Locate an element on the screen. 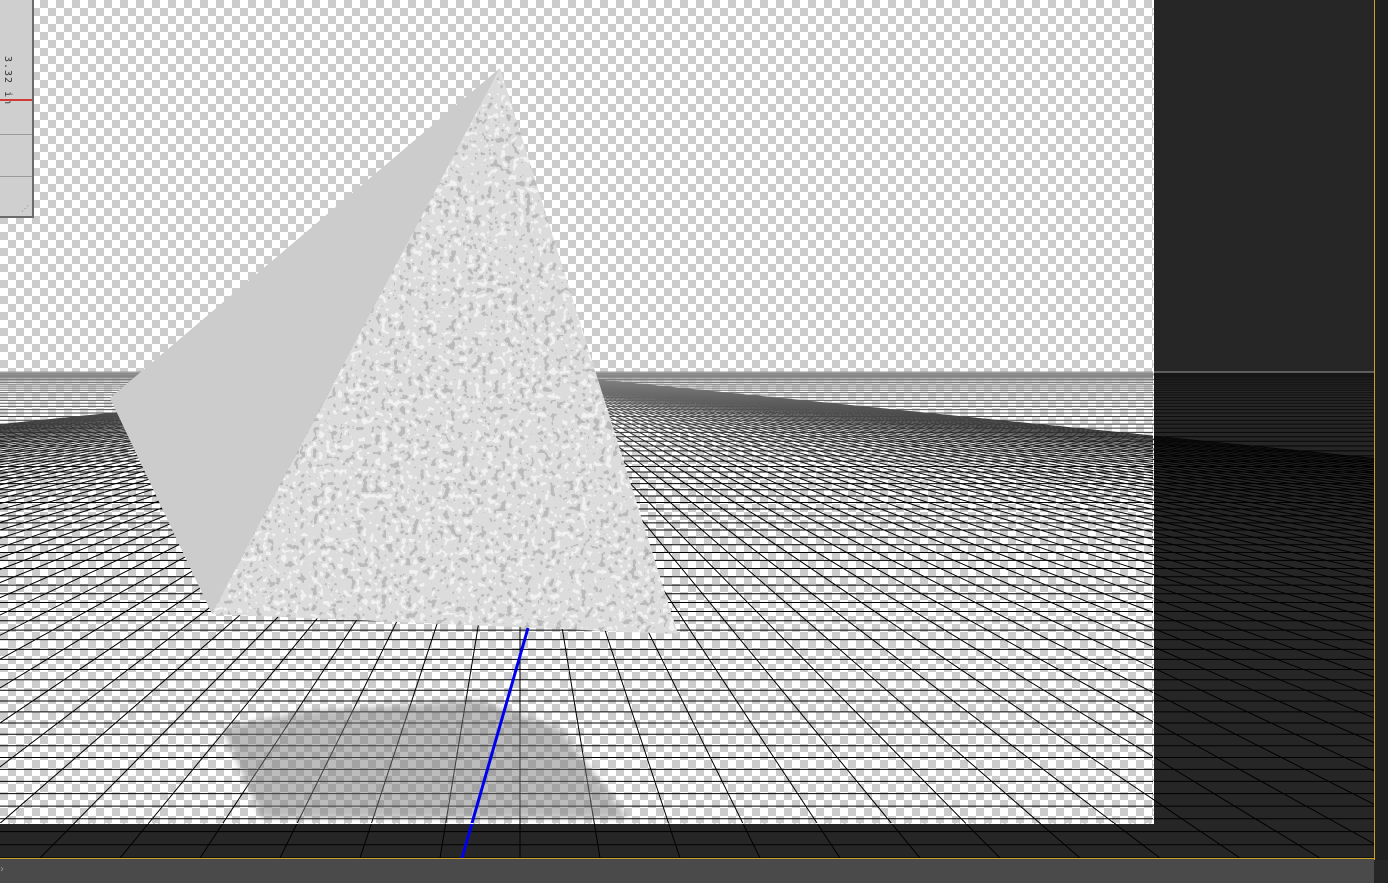 The image size is (1388, 883). dimension-readout: 3.32 in is located at coordinates (7, 81).